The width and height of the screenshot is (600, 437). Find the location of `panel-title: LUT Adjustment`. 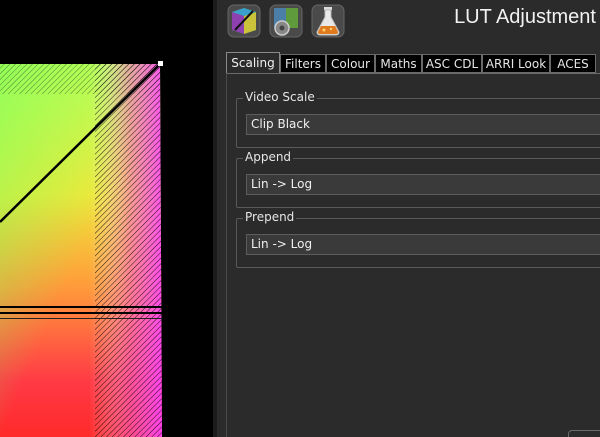

panel-title: LUT Adjustment is located at coordinates (525, 17).